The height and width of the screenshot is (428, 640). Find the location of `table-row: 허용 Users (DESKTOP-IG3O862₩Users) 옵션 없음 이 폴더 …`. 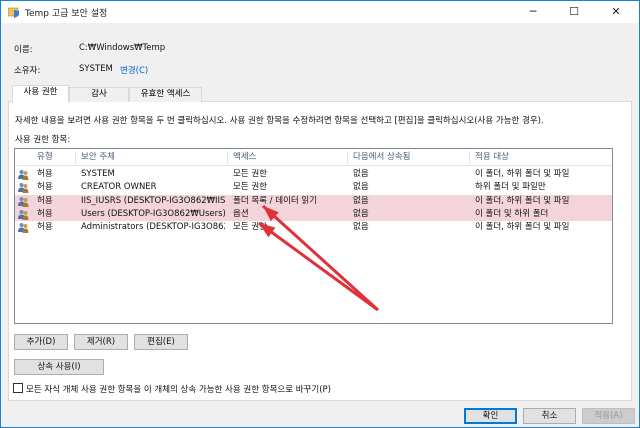

table-row: 허용 Users (DESKTOP-IG3O862₩Users) 옵션 없음 이 폴더 … is located at coordinates (313, 214).